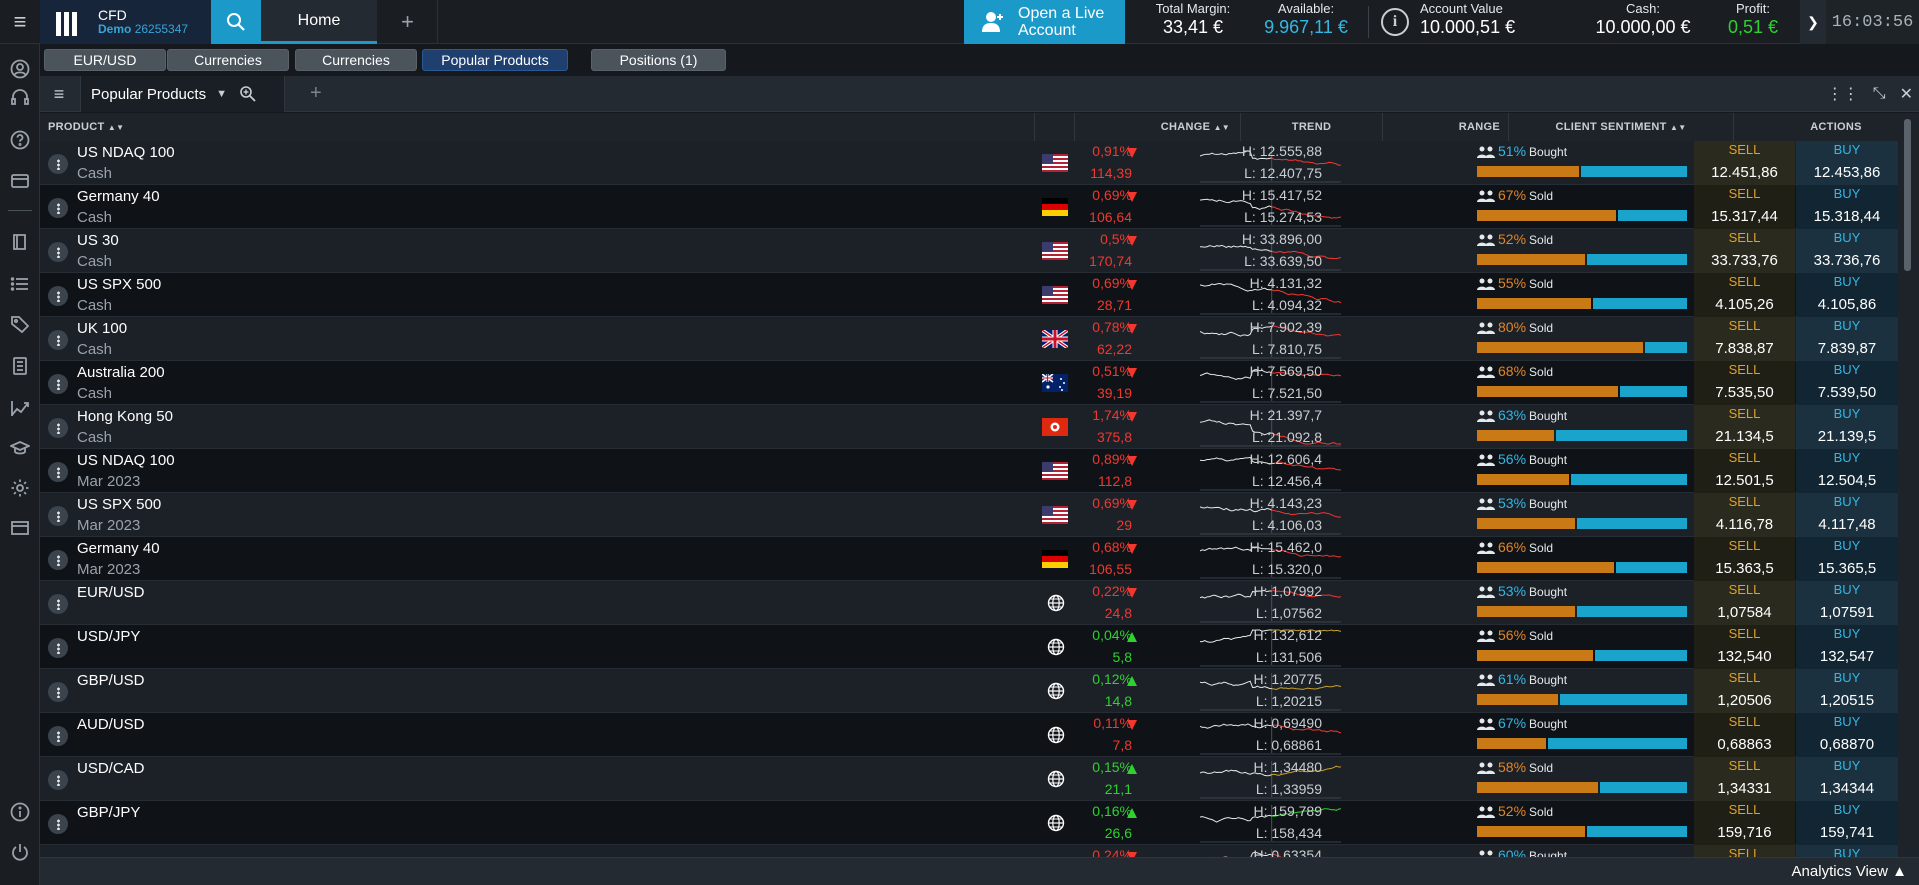 This screenshot has width=1919, height=885. I want to click on buy-button: BUY 15.365,5, so click(1847, 559).